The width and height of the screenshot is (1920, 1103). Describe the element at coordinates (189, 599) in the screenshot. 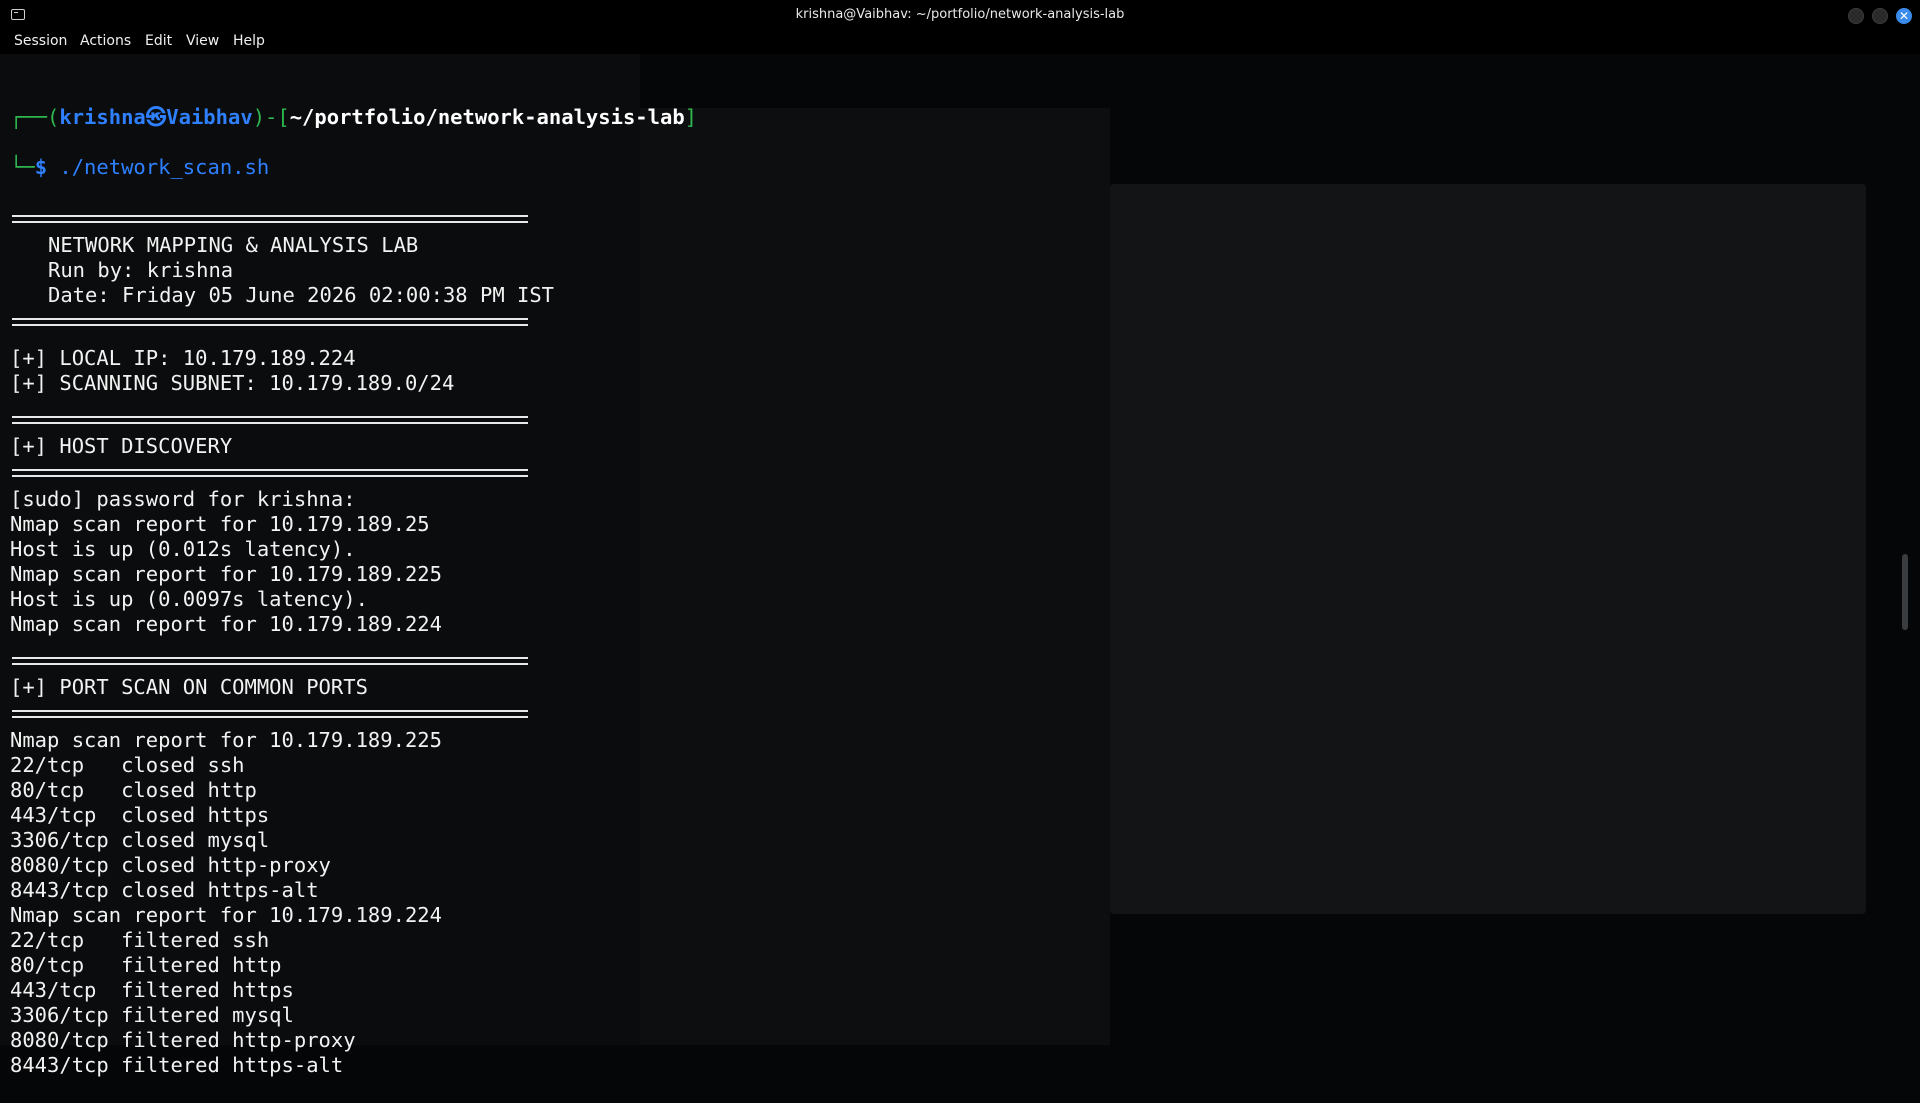

I see `output-line: Host is up (0.0097s latency).` at that location.